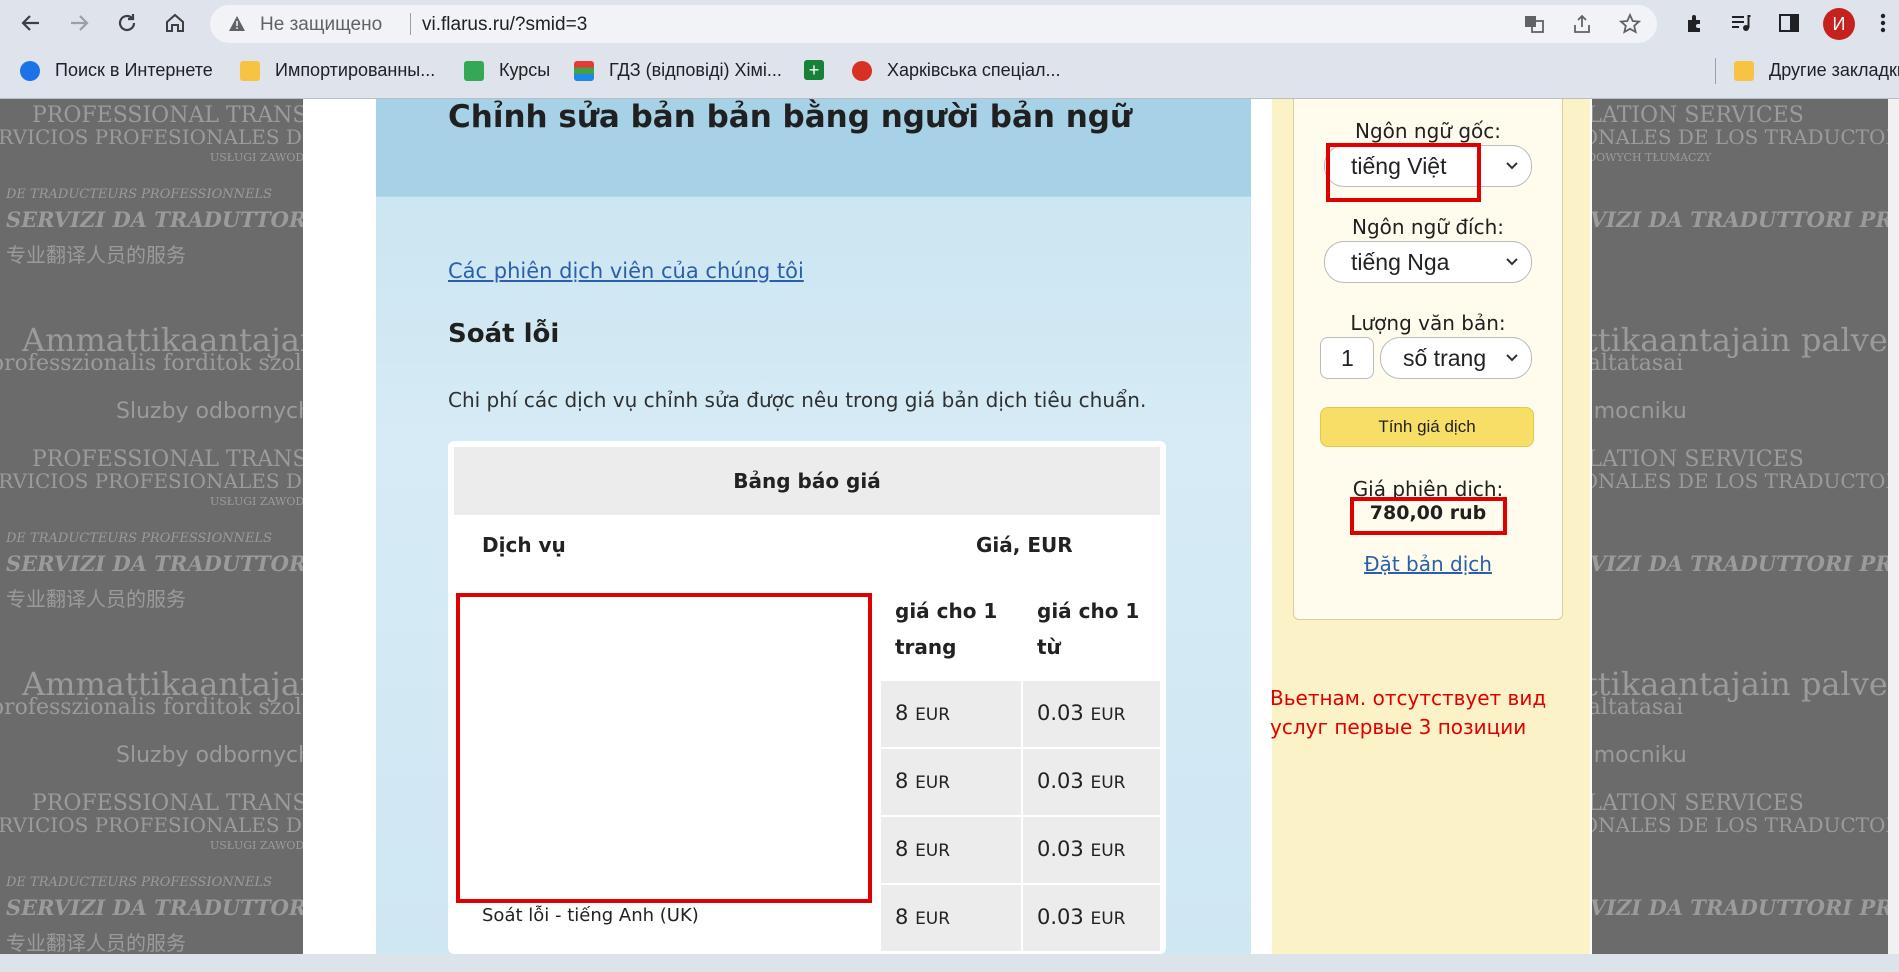 This screenshot has width=1899, height=972. Describe the element at coordinates (1744, 70) in the screenshot. I see `folder-icon` at that location.